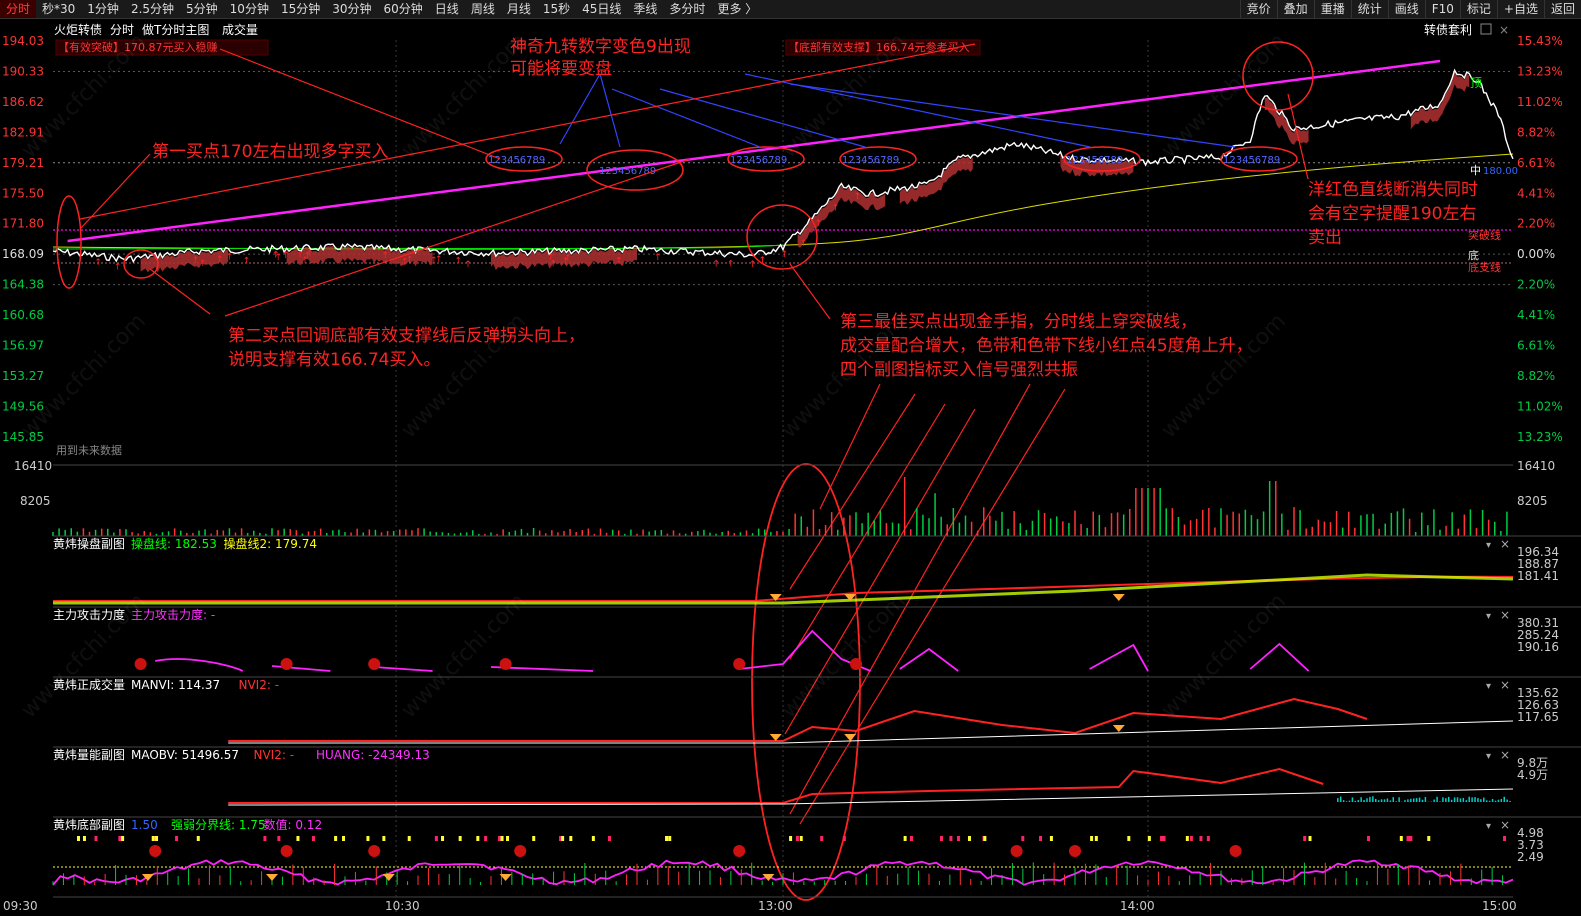  What do you see at coordinates (1530, 857) in the screenshot?
I see `subpanel-tick: 2.49` at bounding box center [1530, 857].